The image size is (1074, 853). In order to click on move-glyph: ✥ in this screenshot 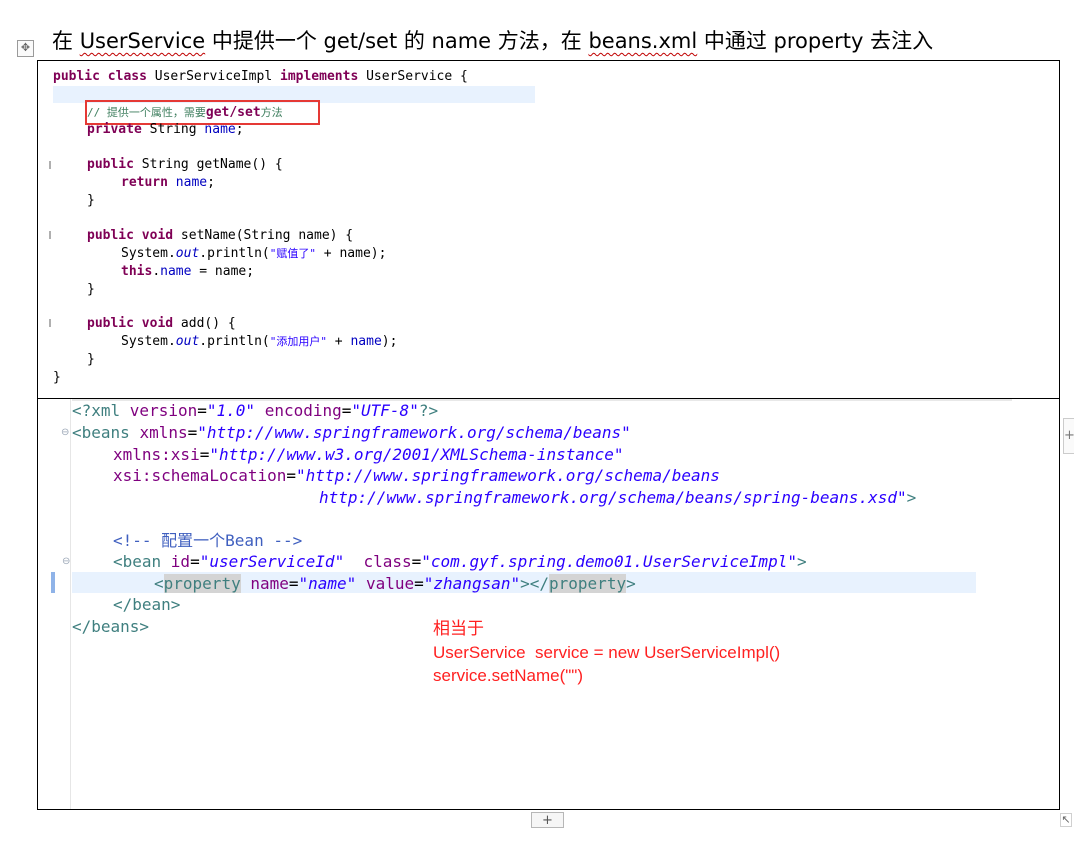, I will do `click(25, 47)`.